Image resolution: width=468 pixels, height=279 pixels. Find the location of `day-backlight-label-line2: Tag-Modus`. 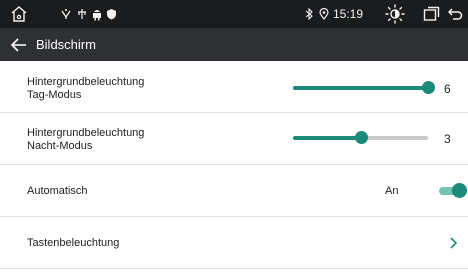

day-backlight-label-line2: Tag-Modus is located at coordinates (54, 95).